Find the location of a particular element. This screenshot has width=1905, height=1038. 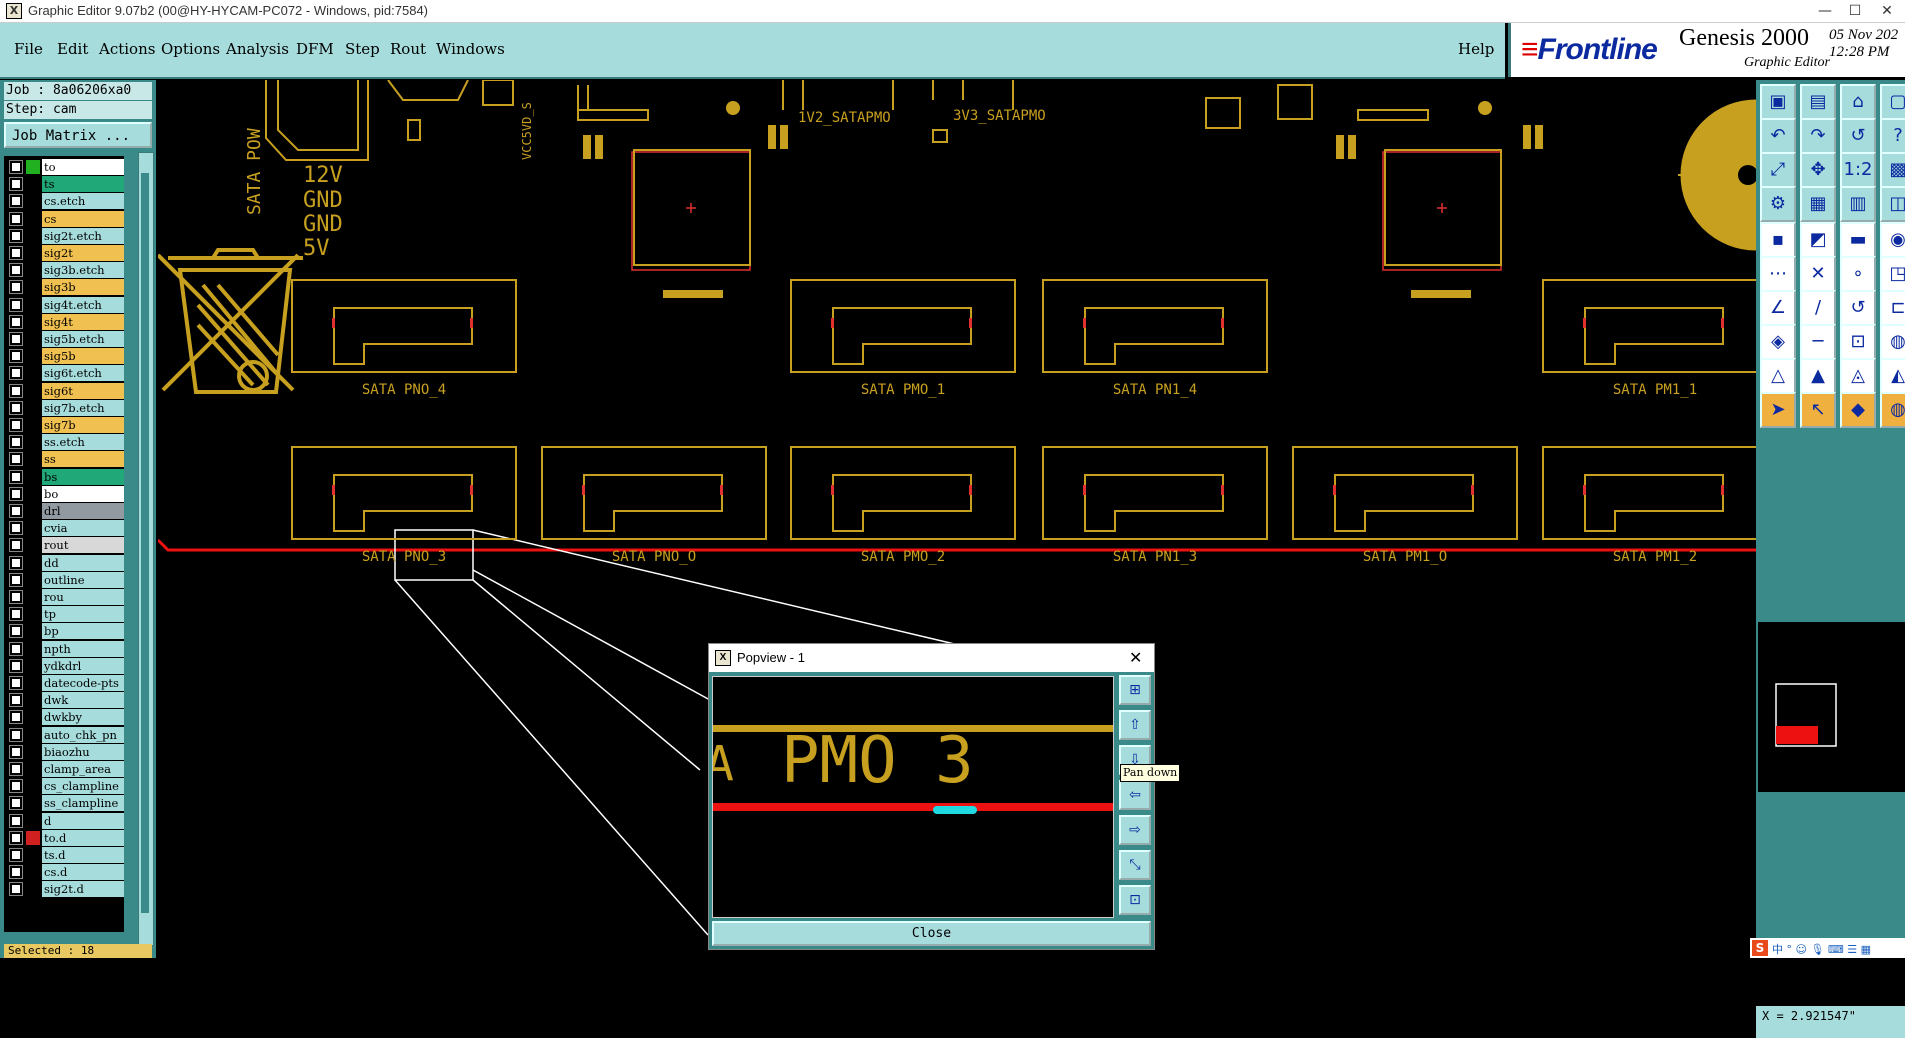

mirror-button: ⊏ is located at coordinates (1892, 308).